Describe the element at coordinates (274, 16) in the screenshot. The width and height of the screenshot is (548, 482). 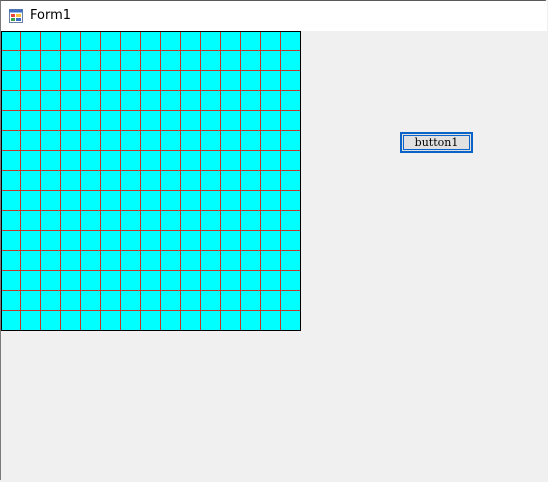
I see `title-bar: Form1` at that location.